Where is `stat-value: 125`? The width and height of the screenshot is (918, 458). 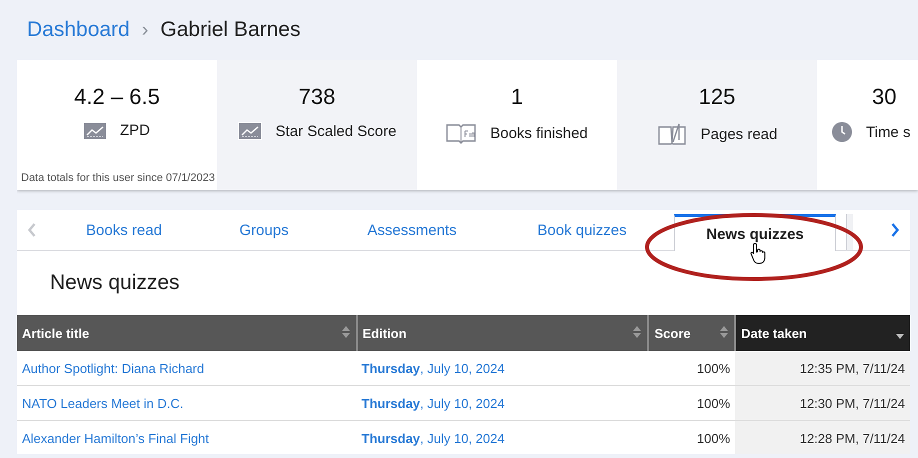 stat-value: 125 is located at coordinates (717, 97).